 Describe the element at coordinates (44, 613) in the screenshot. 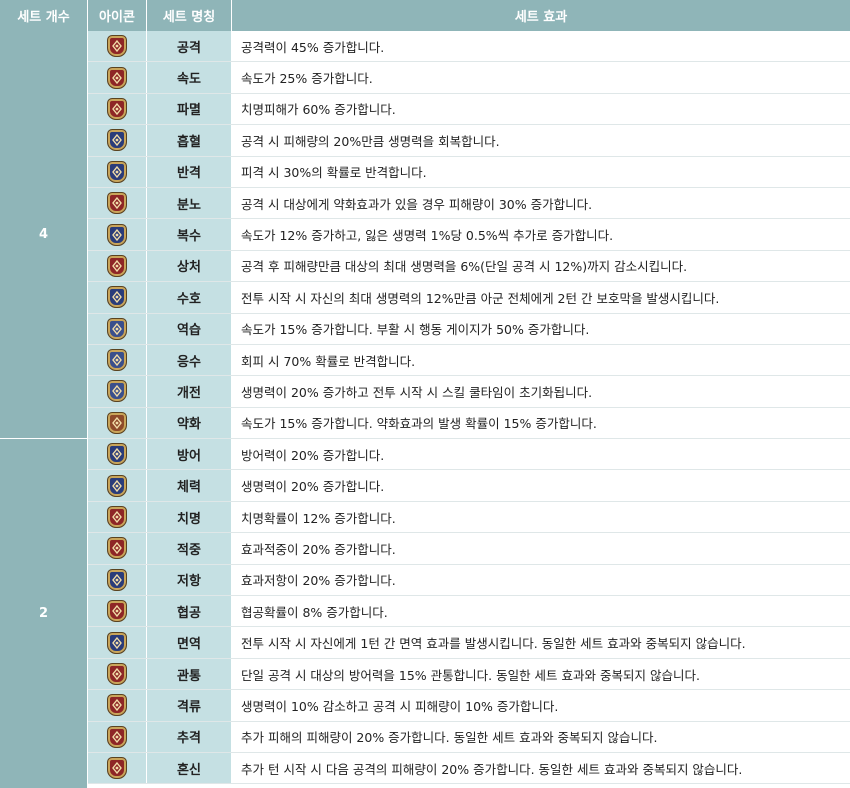

I see `set-count-cell: 2` at that location.